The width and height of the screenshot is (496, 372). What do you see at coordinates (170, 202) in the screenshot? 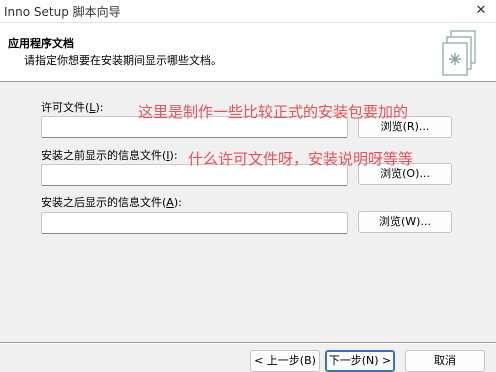
I see `accel-key: A` at bounding box center [170, 202].